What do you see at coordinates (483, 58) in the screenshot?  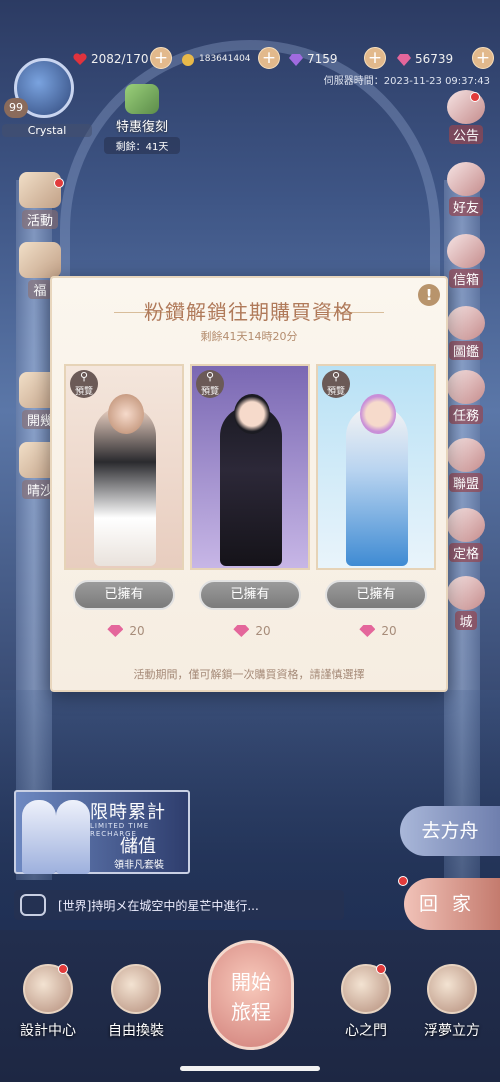 I see `add-pink-diamond-button: +` at bounding box center [483, 58].